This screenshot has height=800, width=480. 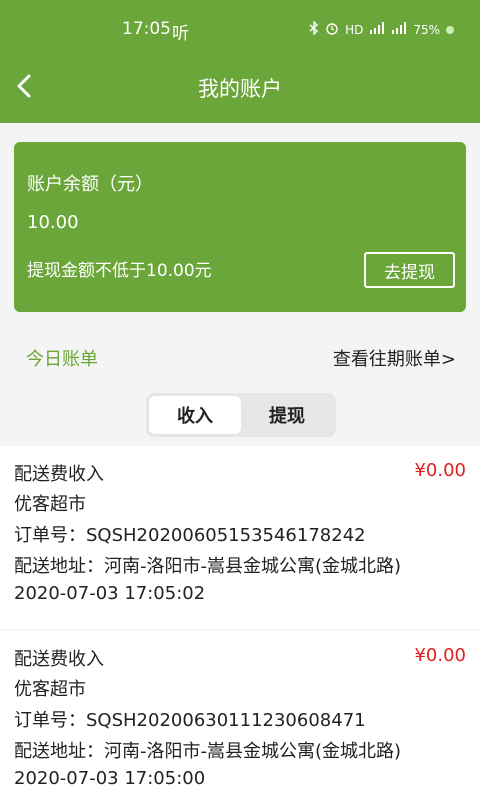 I want to click on status-icons: HD 75%, so click(x=381, y=29).